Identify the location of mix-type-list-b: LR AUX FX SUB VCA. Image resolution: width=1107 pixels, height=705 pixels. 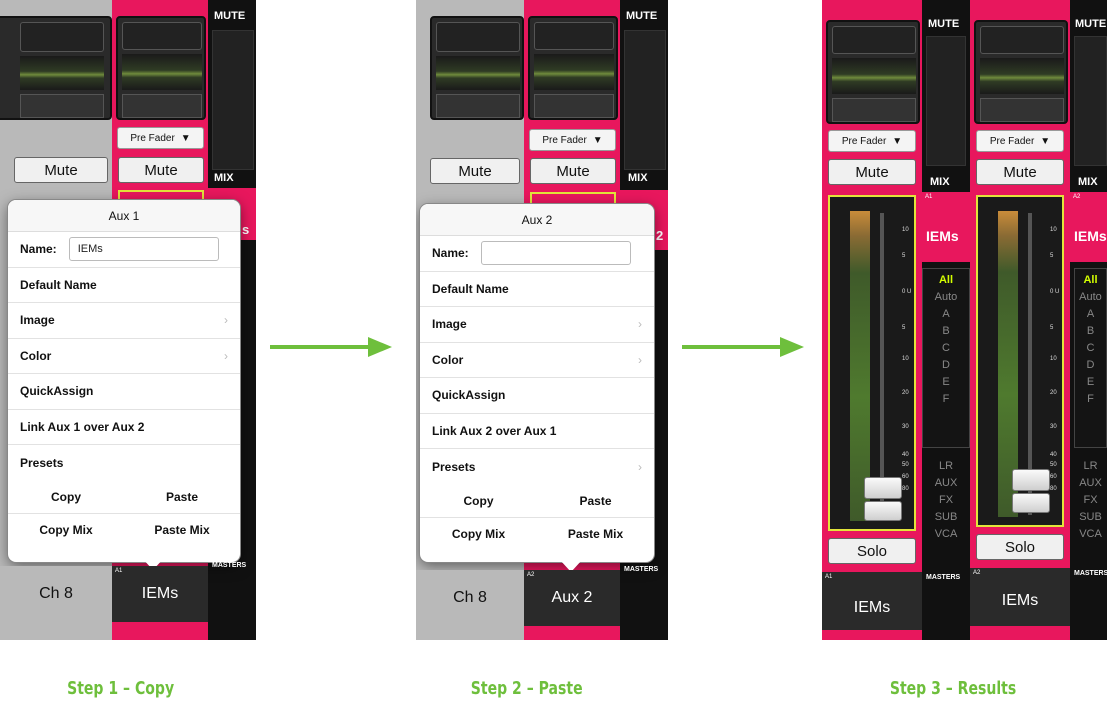
(1090, 500).